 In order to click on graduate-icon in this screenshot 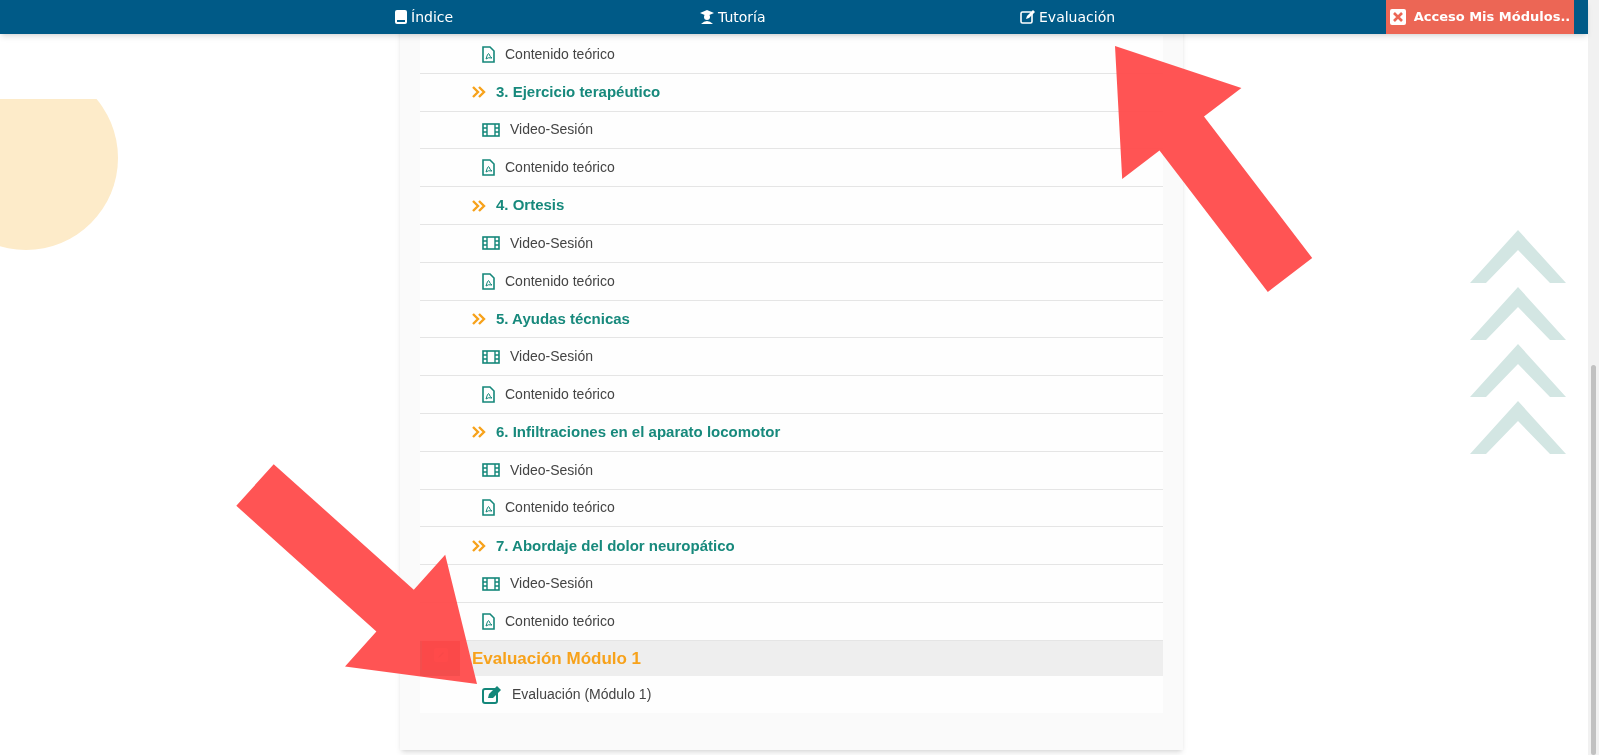, I will do `click(707, 17)`.